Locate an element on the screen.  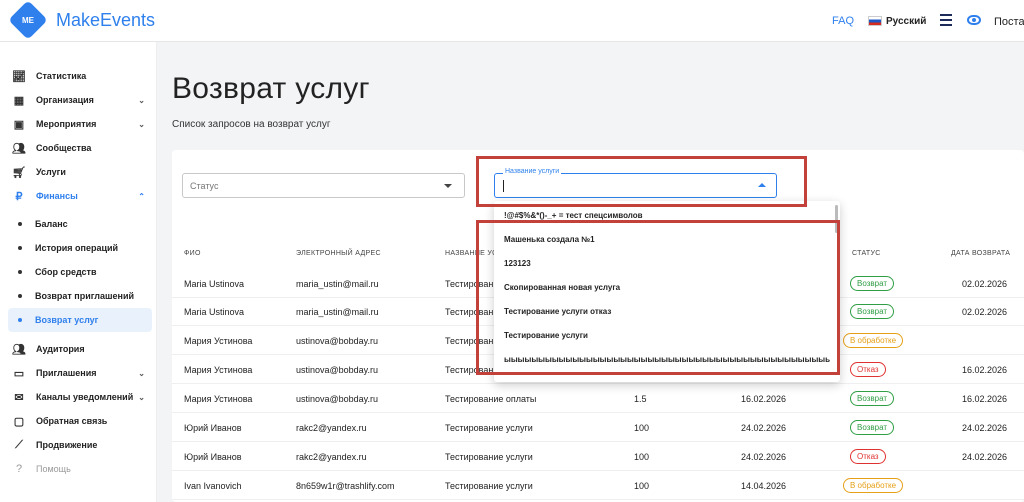
list-icon is located at coordinates (946, 20).